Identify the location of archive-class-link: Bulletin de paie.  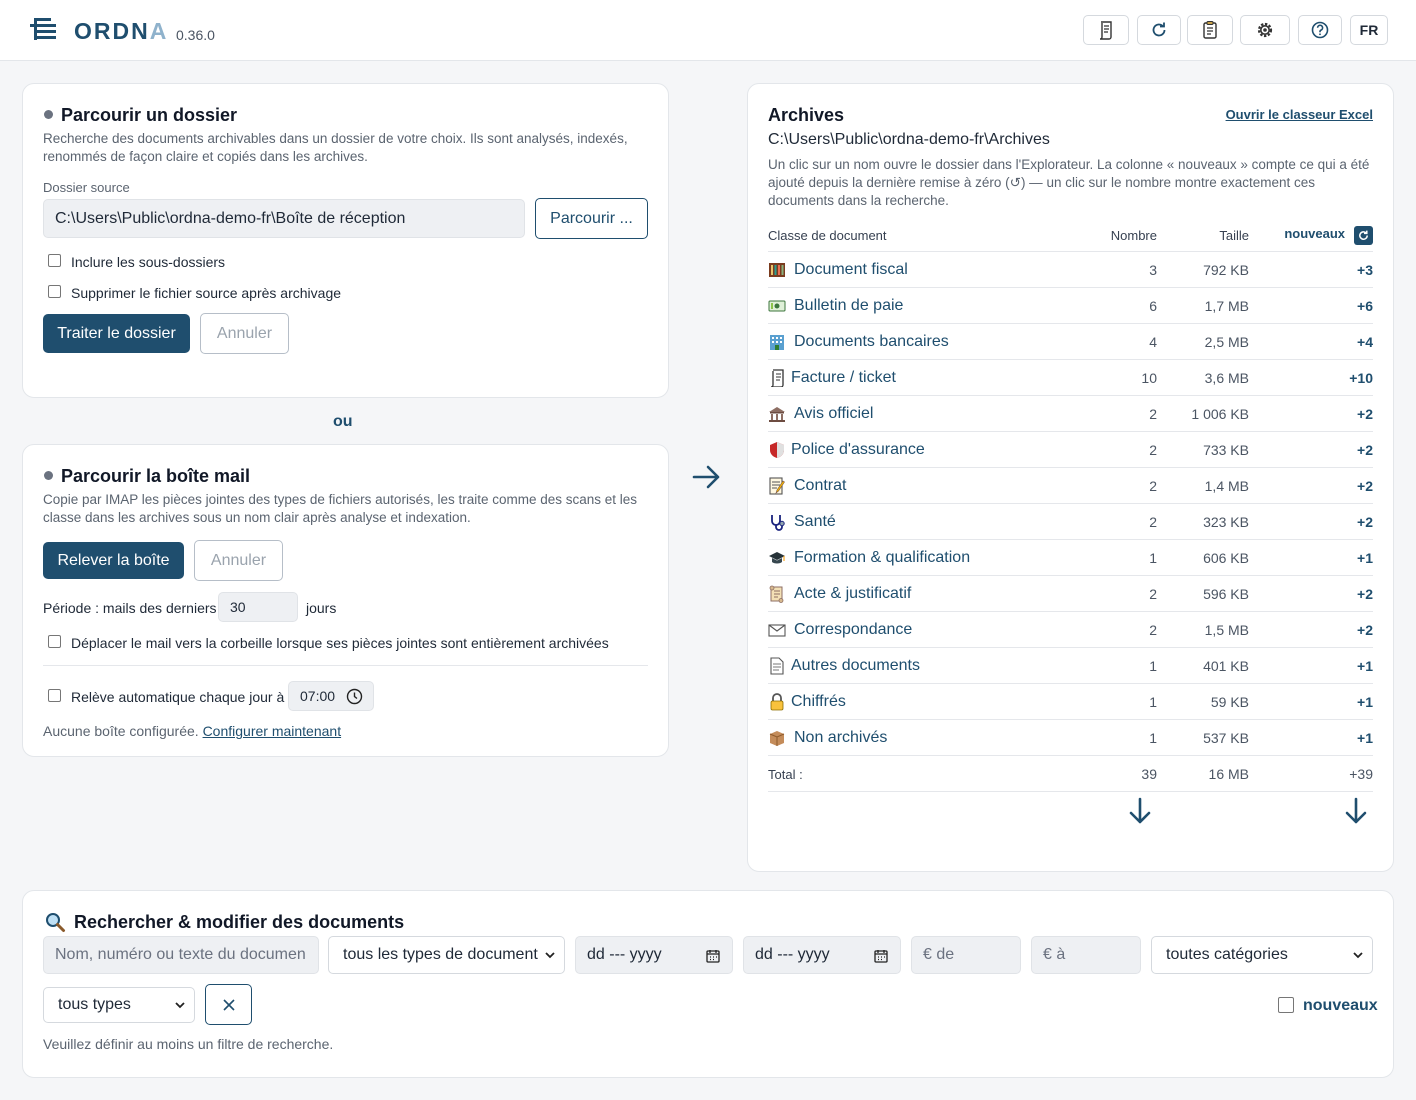
(848, 306).